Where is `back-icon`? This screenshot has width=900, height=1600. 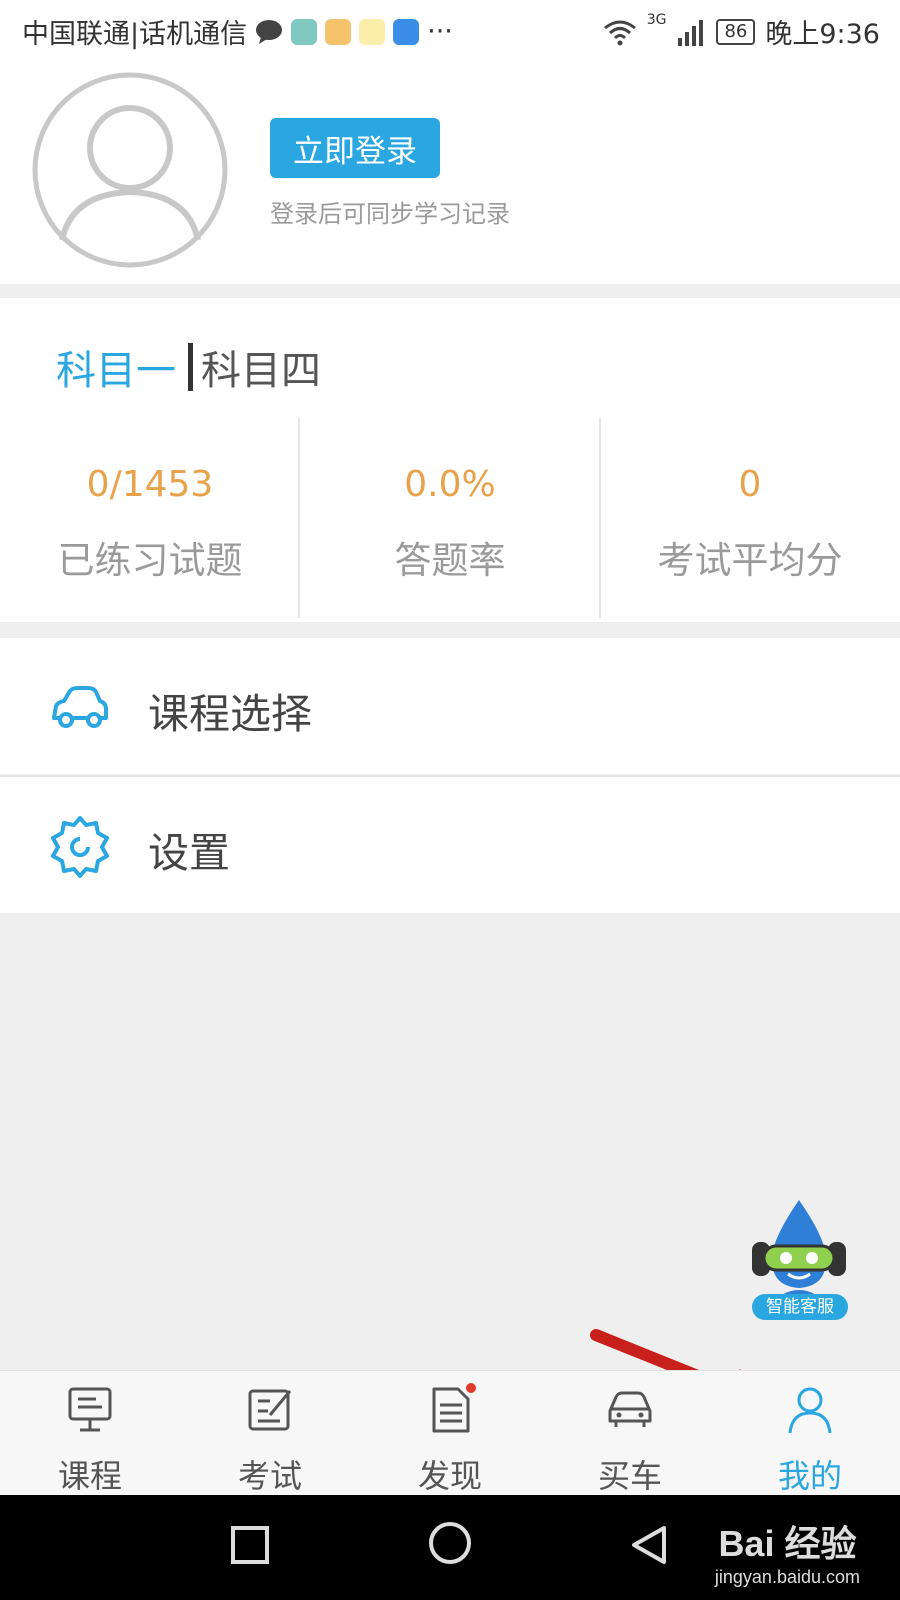 back-icon is located at coordinates (650, 1545).